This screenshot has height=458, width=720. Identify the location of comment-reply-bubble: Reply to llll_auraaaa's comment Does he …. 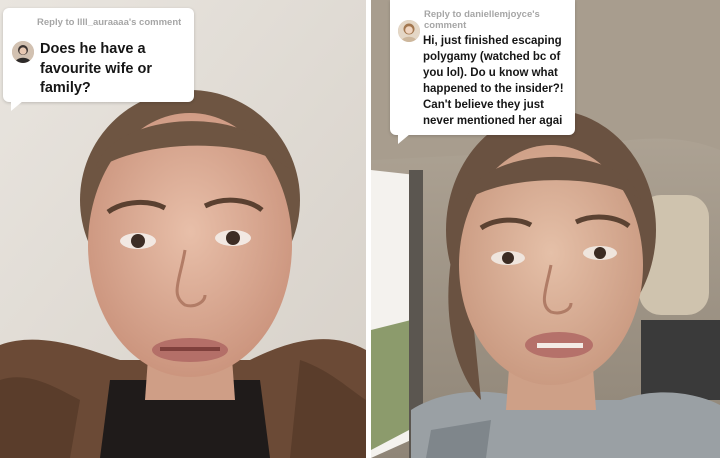
(98, 59).